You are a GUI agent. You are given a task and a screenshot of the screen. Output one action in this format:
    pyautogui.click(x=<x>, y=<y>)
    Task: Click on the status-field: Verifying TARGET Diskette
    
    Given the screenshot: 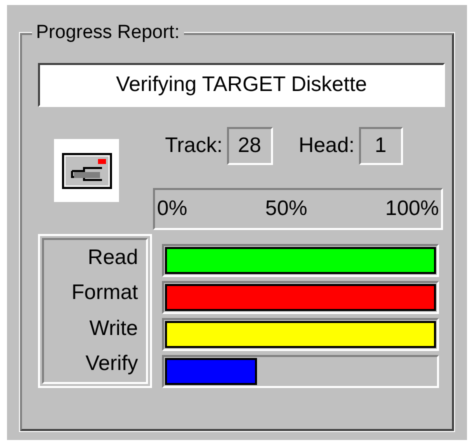 What is the action you would take?
    pyautogui.click(x=241, y=85)
    